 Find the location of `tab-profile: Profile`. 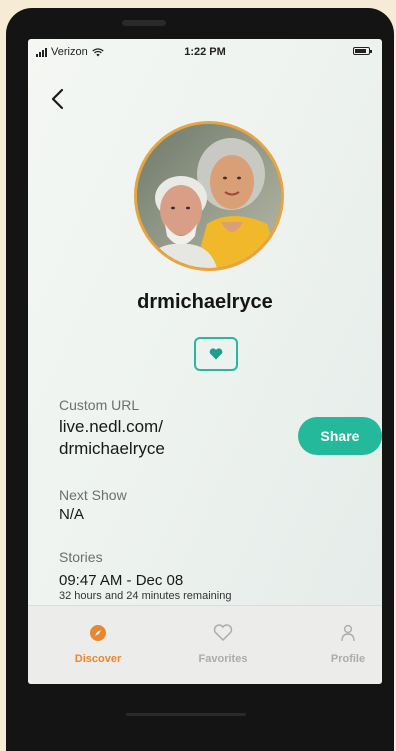

tab-profile: Profile is located at coordinates (340, 644).